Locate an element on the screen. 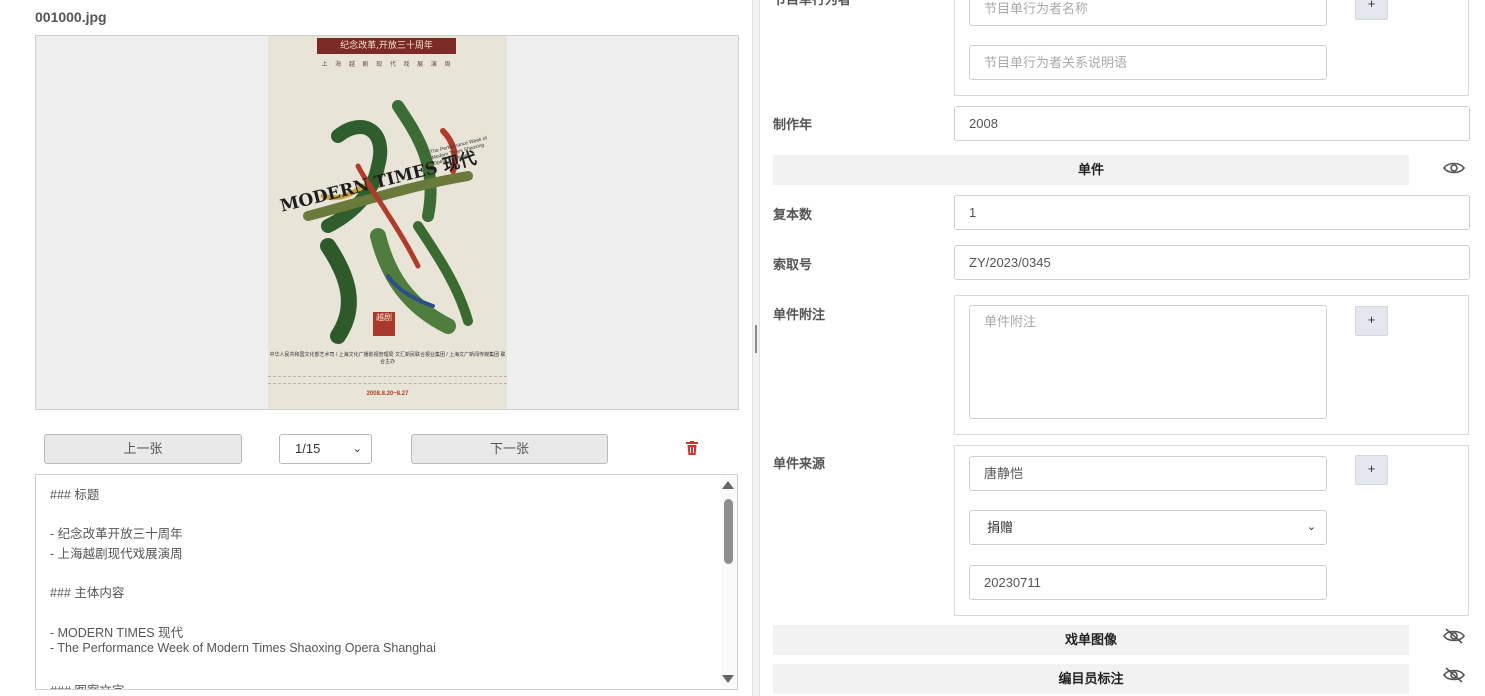  performer-label: 节目单行为者 is located at coordinates (812, 4).